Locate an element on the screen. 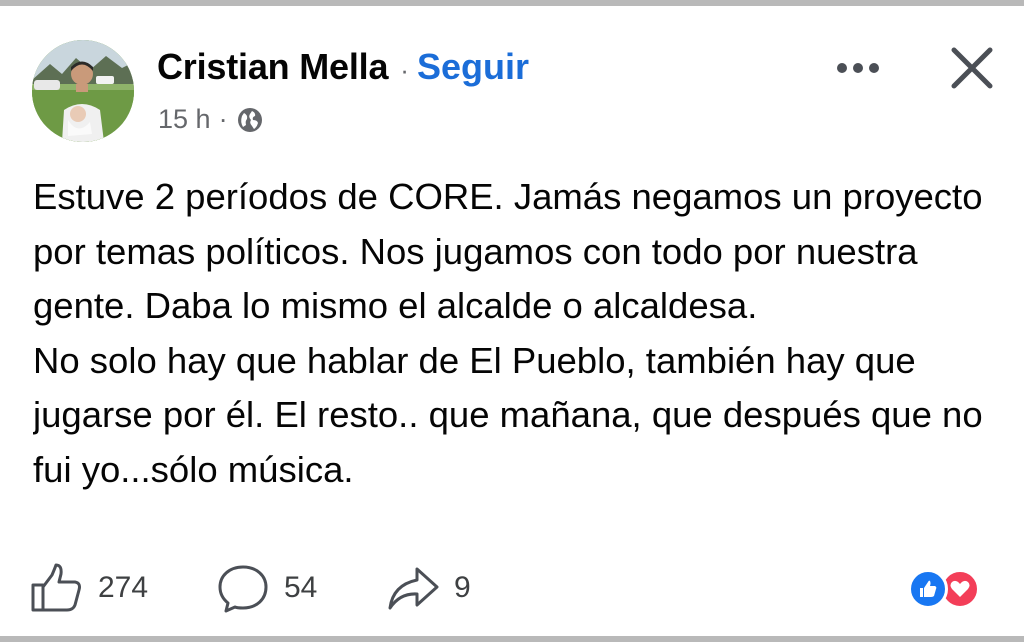  share-button: 9 is located at coordinates (428, 588).